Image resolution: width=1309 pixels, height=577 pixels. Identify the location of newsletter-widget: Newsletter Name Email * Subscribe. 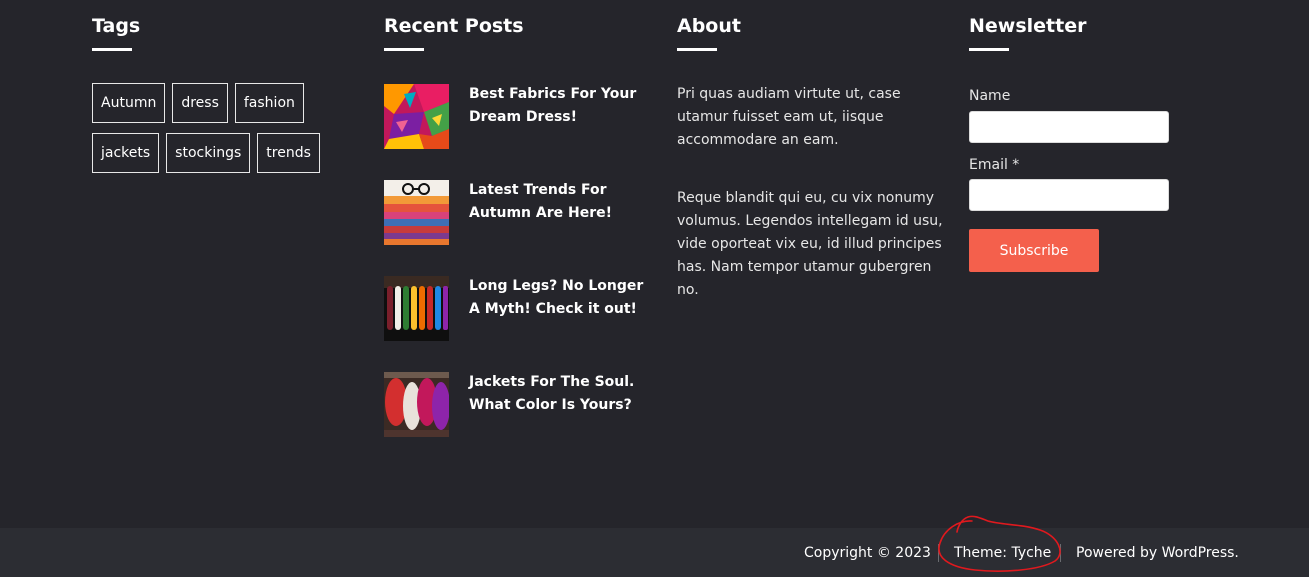
(1079, 150).